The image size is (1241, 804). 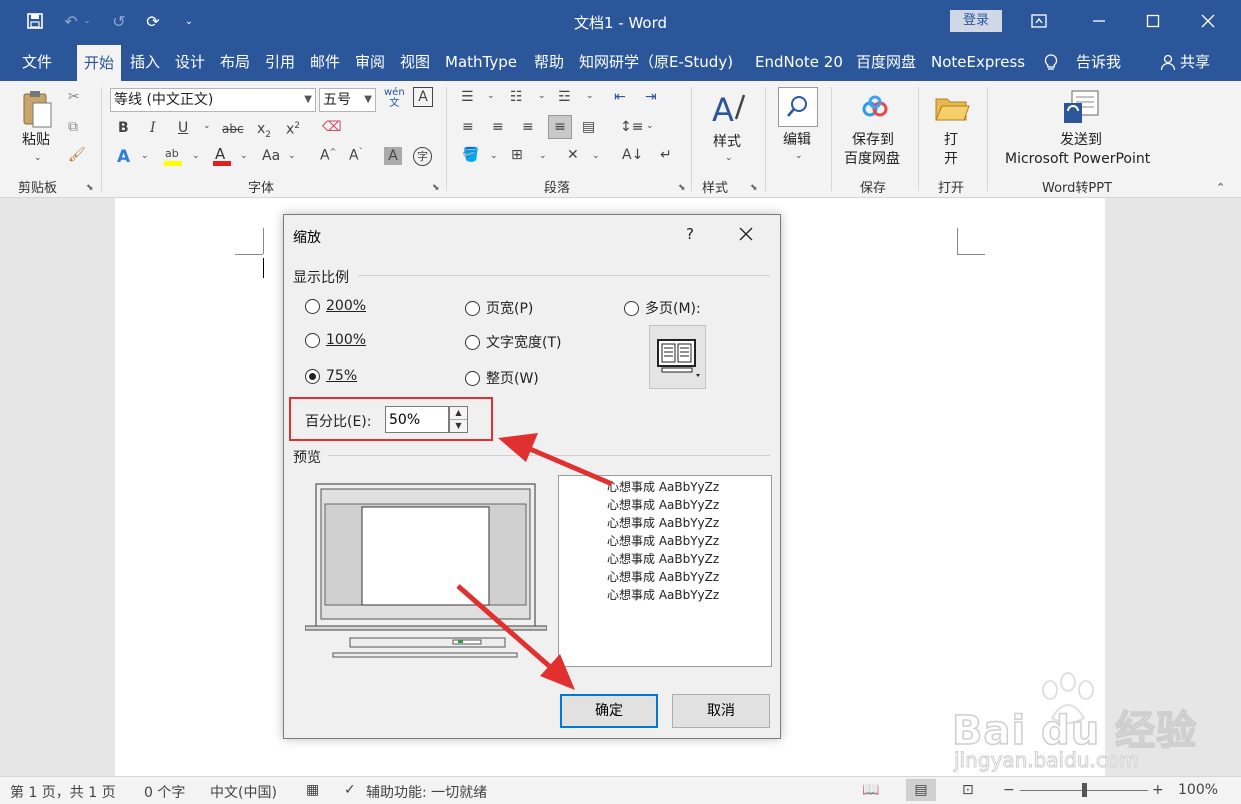 I want to click on read-mode-icon: 📖, so click(x=870, y=790).